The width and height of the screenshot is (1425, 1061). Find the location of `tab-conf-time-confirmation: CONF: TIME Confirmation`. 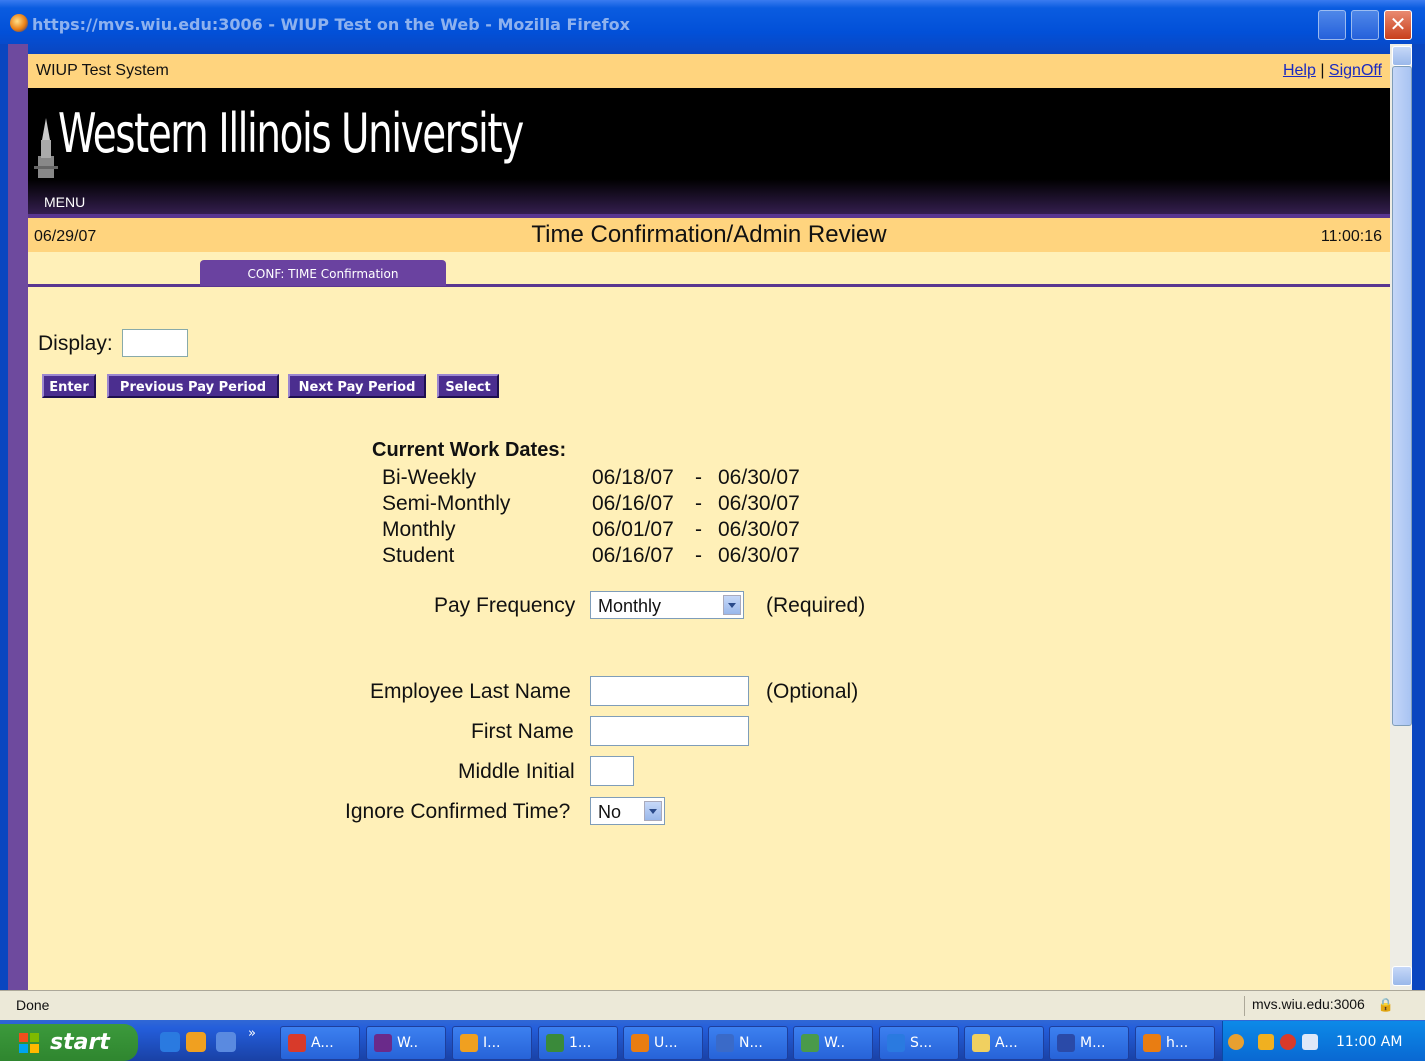

tab-conf-time-confirmation: CONF: TIME Confirmation is located at coordinates (323, 273).